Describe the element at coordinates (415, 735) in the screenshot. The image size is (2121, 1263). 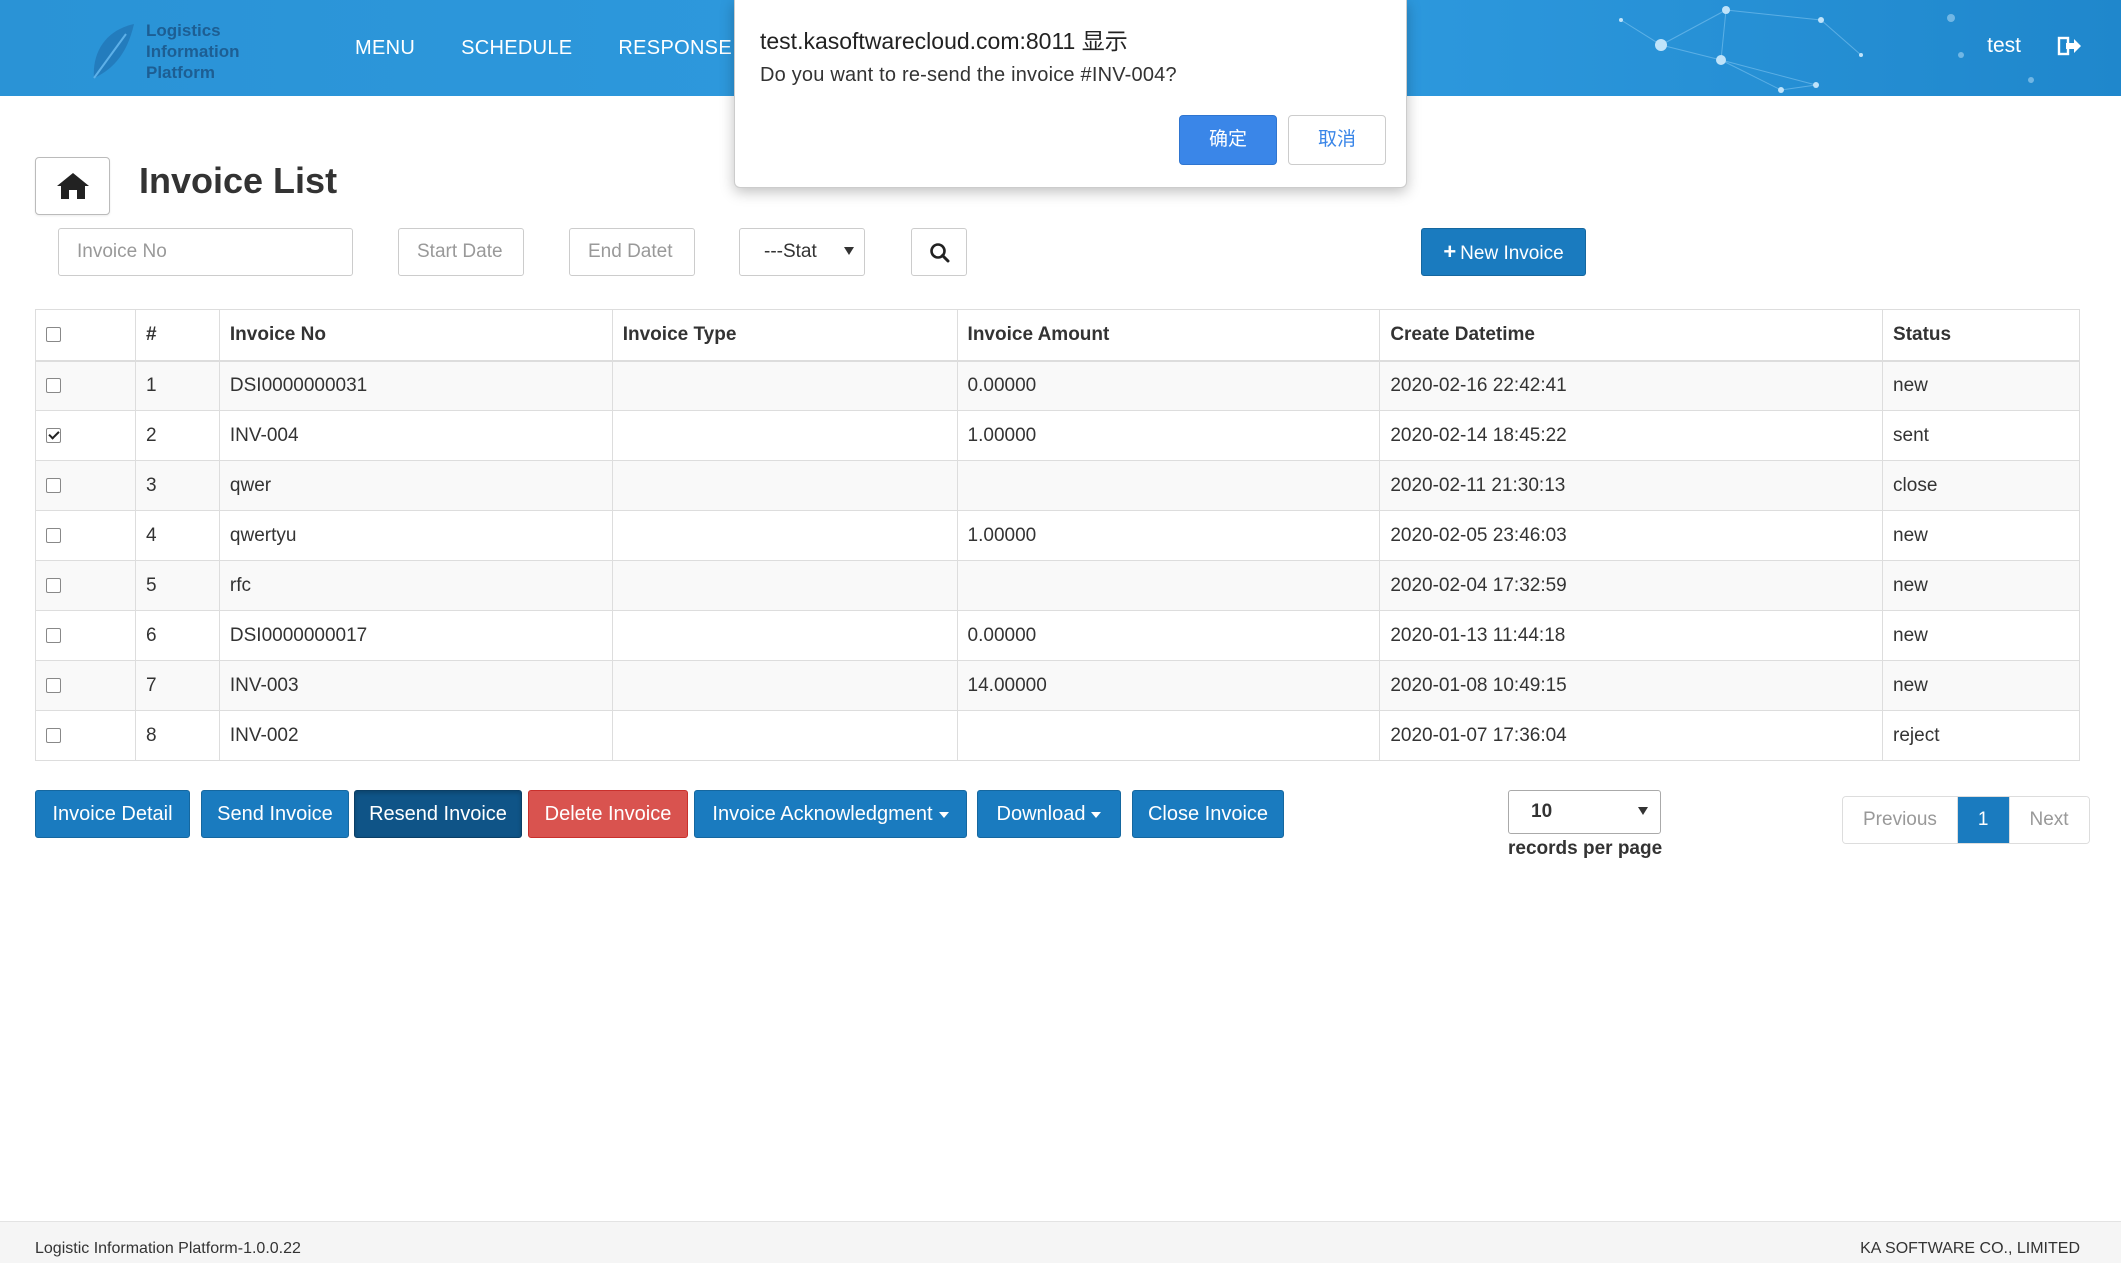
I see `row-invoice-no: INV-002` at that location.